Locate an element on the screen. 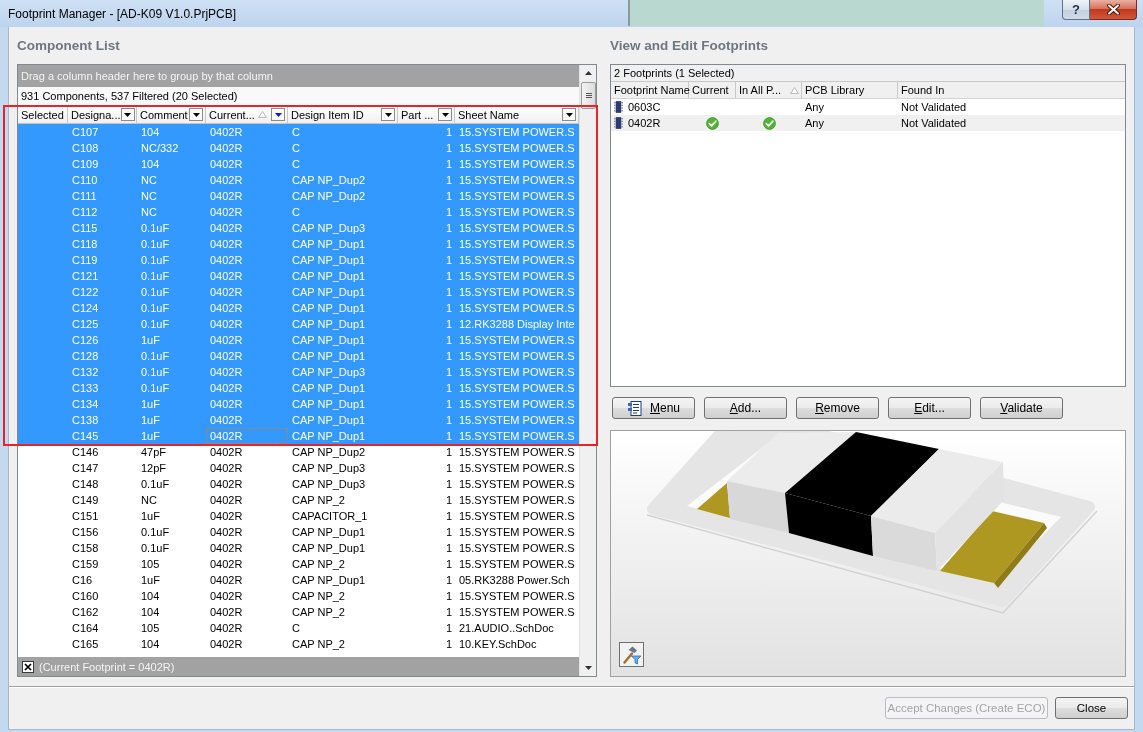  table-row: C16 1uF 0402R CAP NP_Dup1 1 05.RK3288 Power.Sch is located at coordinates (298, 580).